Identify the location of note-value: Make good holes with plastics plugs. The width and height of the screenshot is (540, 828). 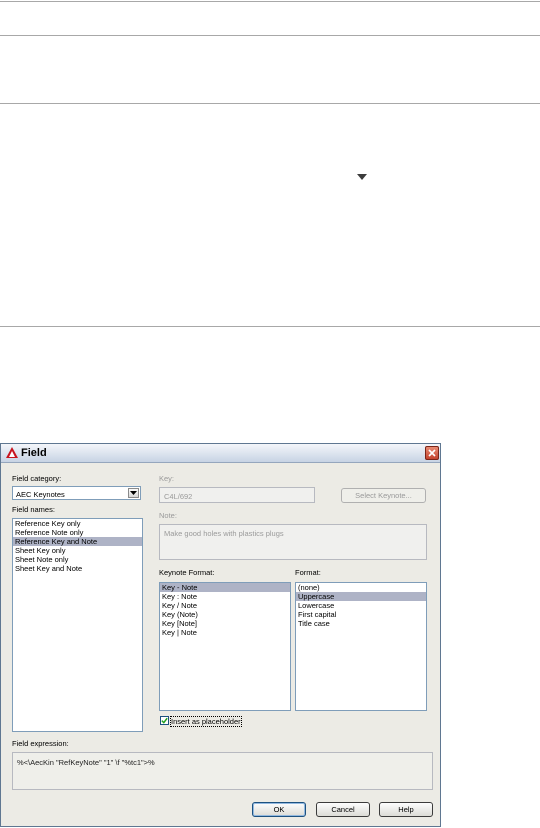
(224, 533).